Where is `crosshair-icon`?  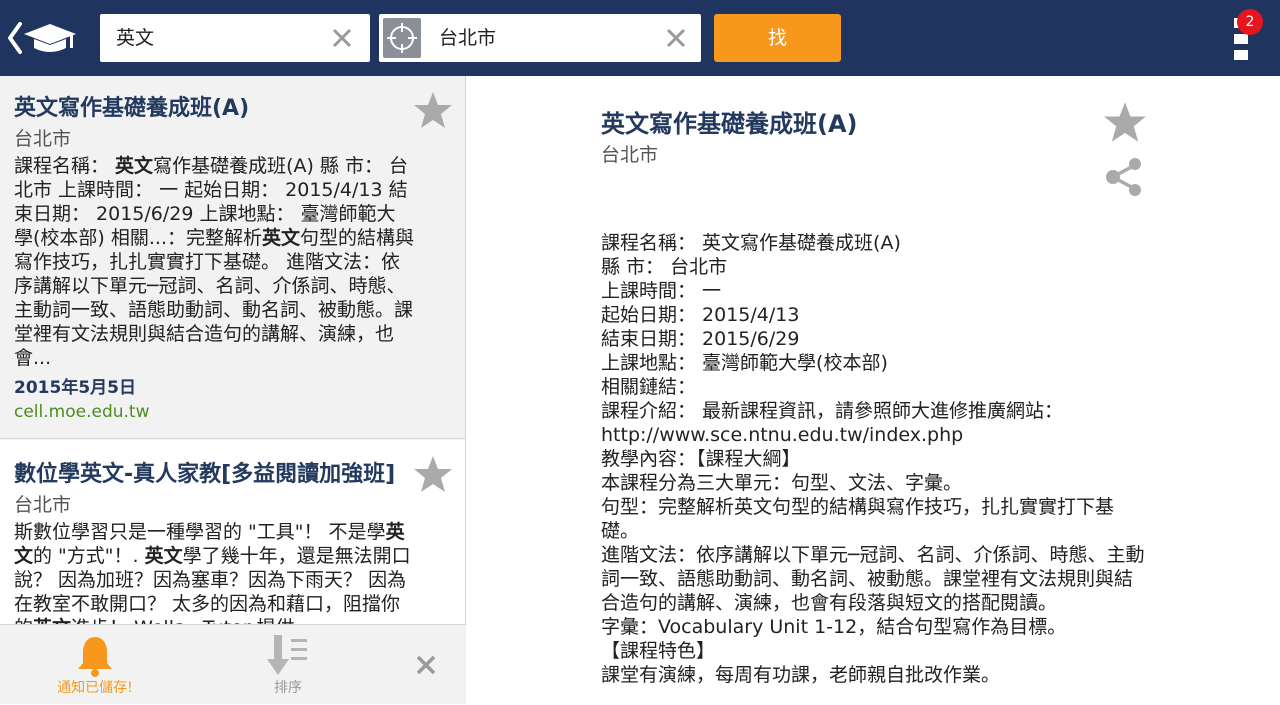
crosshair-icon is located at coordinates (402, 38).